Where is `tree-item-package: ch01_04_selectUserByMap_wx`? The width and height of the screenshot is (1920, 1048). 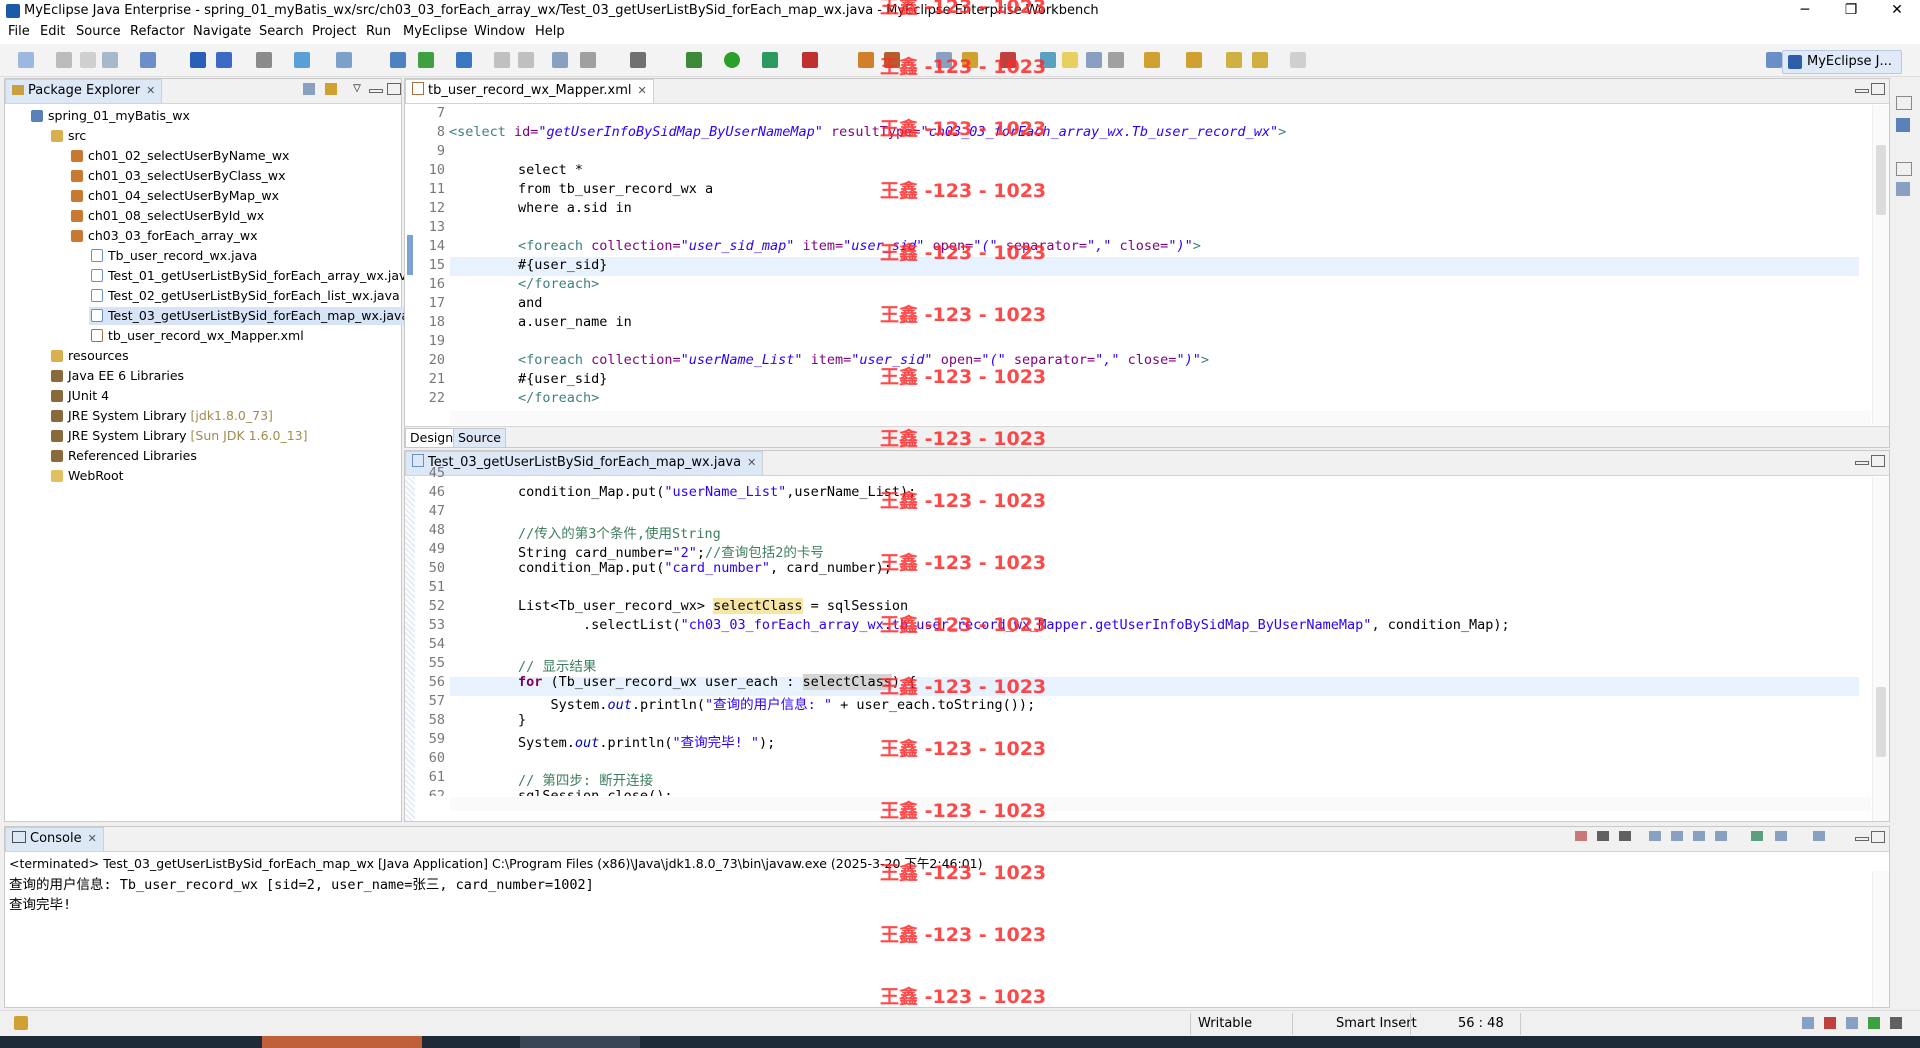
tree-item-package: ch01_04_selectUserByMap_wx is located at coordinates (175, 196).